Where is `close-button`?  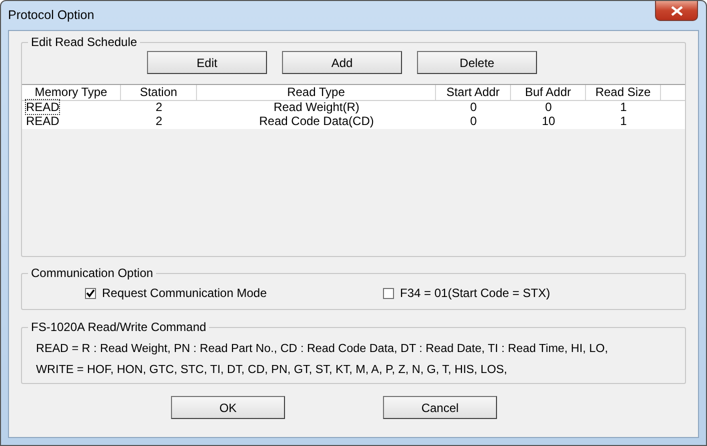 close-button is located at coordinates (676, 11).